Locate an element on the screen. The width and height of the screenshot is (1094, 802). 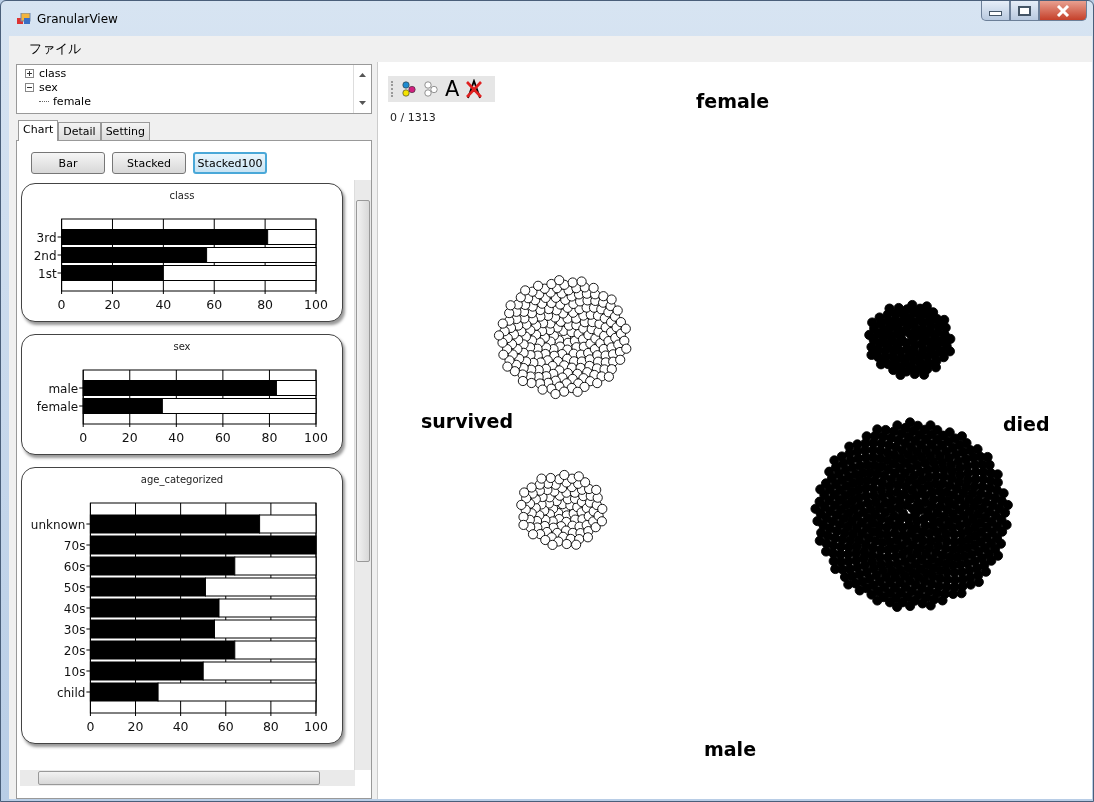
axis-label: survived is located at coordinates (467, 421).